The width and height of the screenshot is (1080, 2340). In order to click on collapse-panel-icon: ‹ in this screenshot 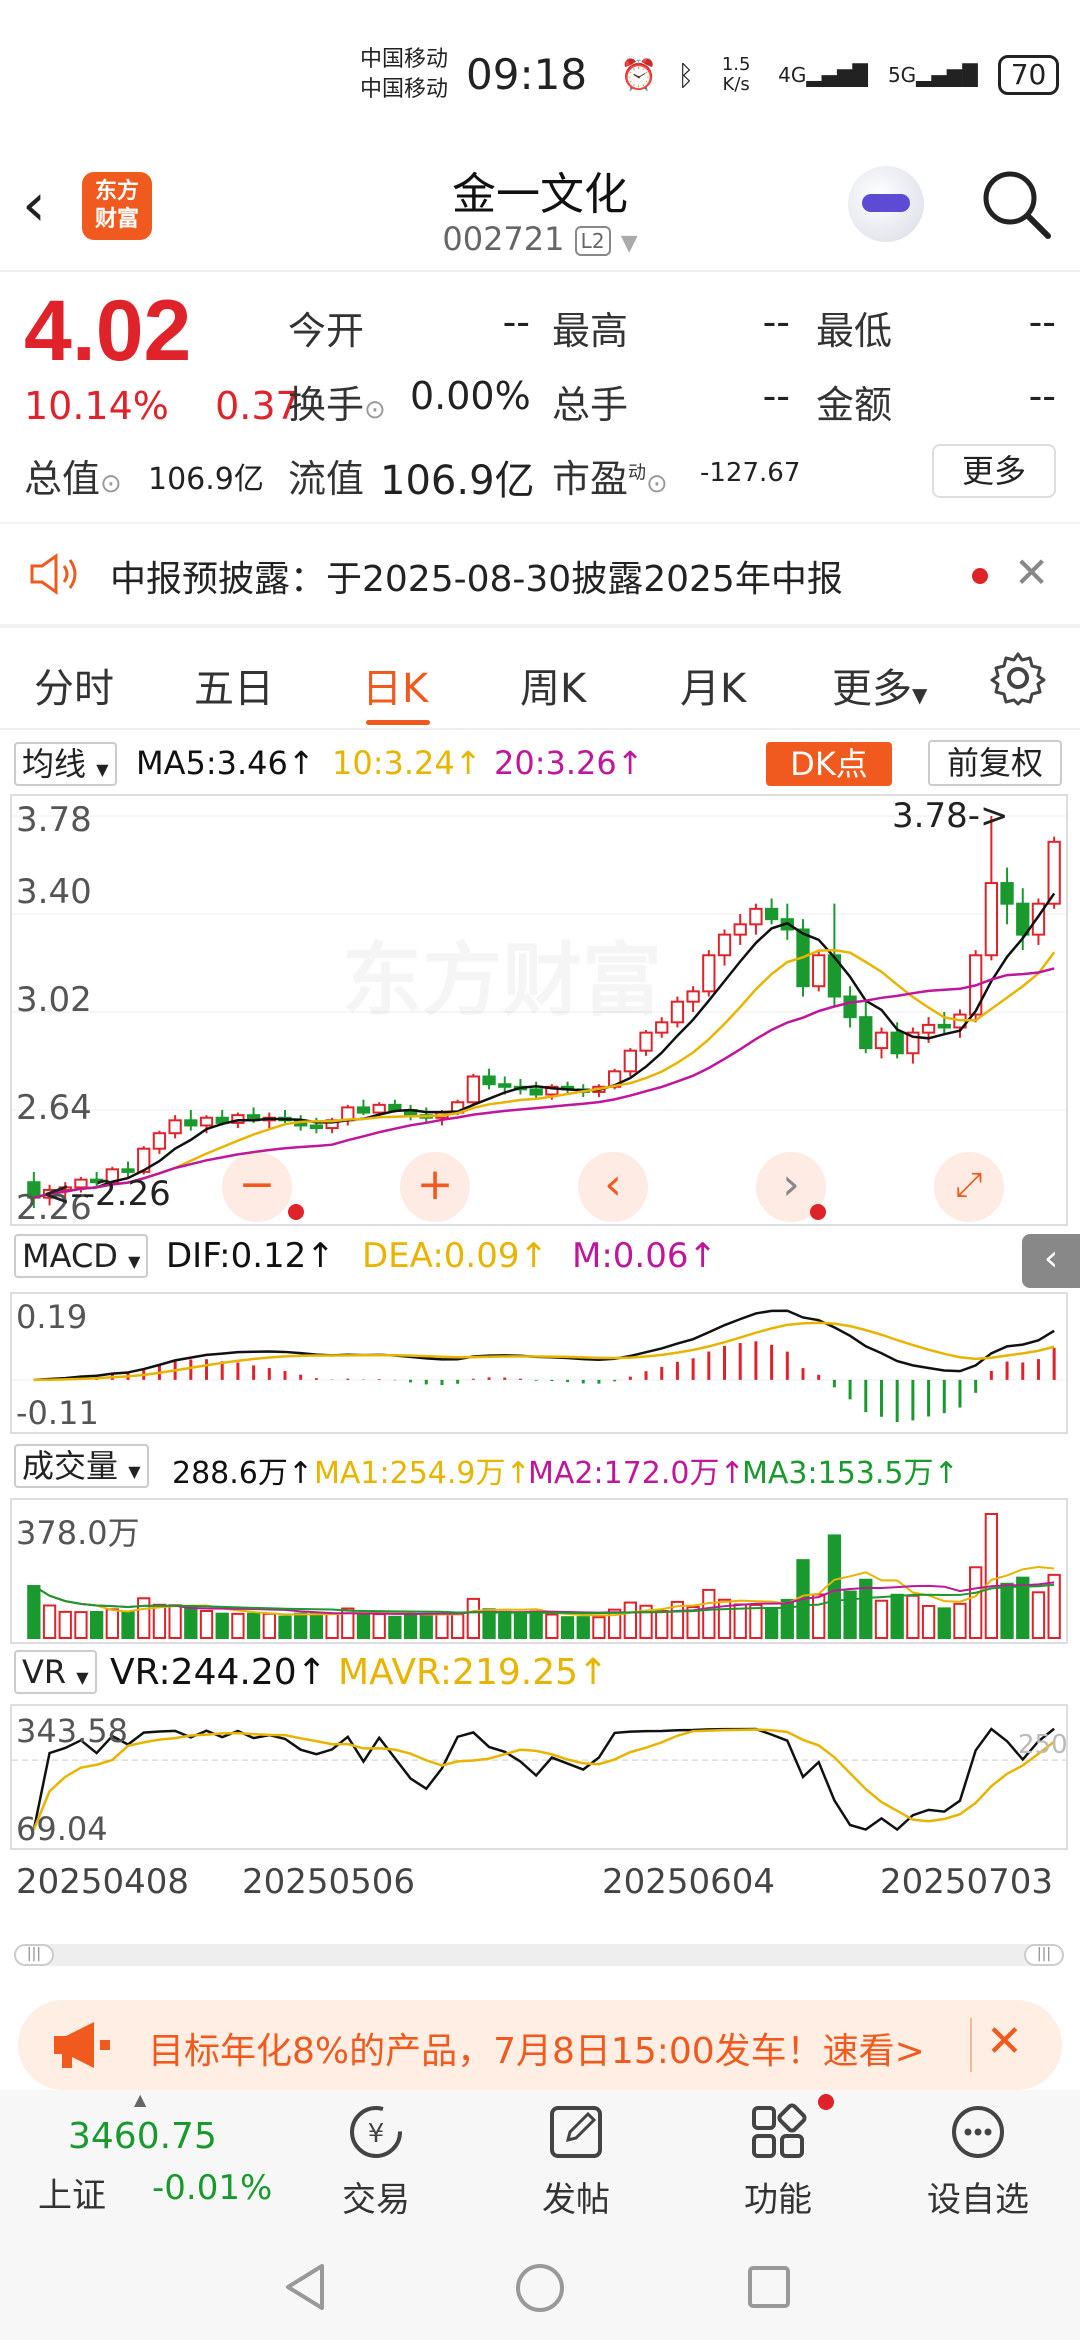, I will do `click(1051, 1261)`.